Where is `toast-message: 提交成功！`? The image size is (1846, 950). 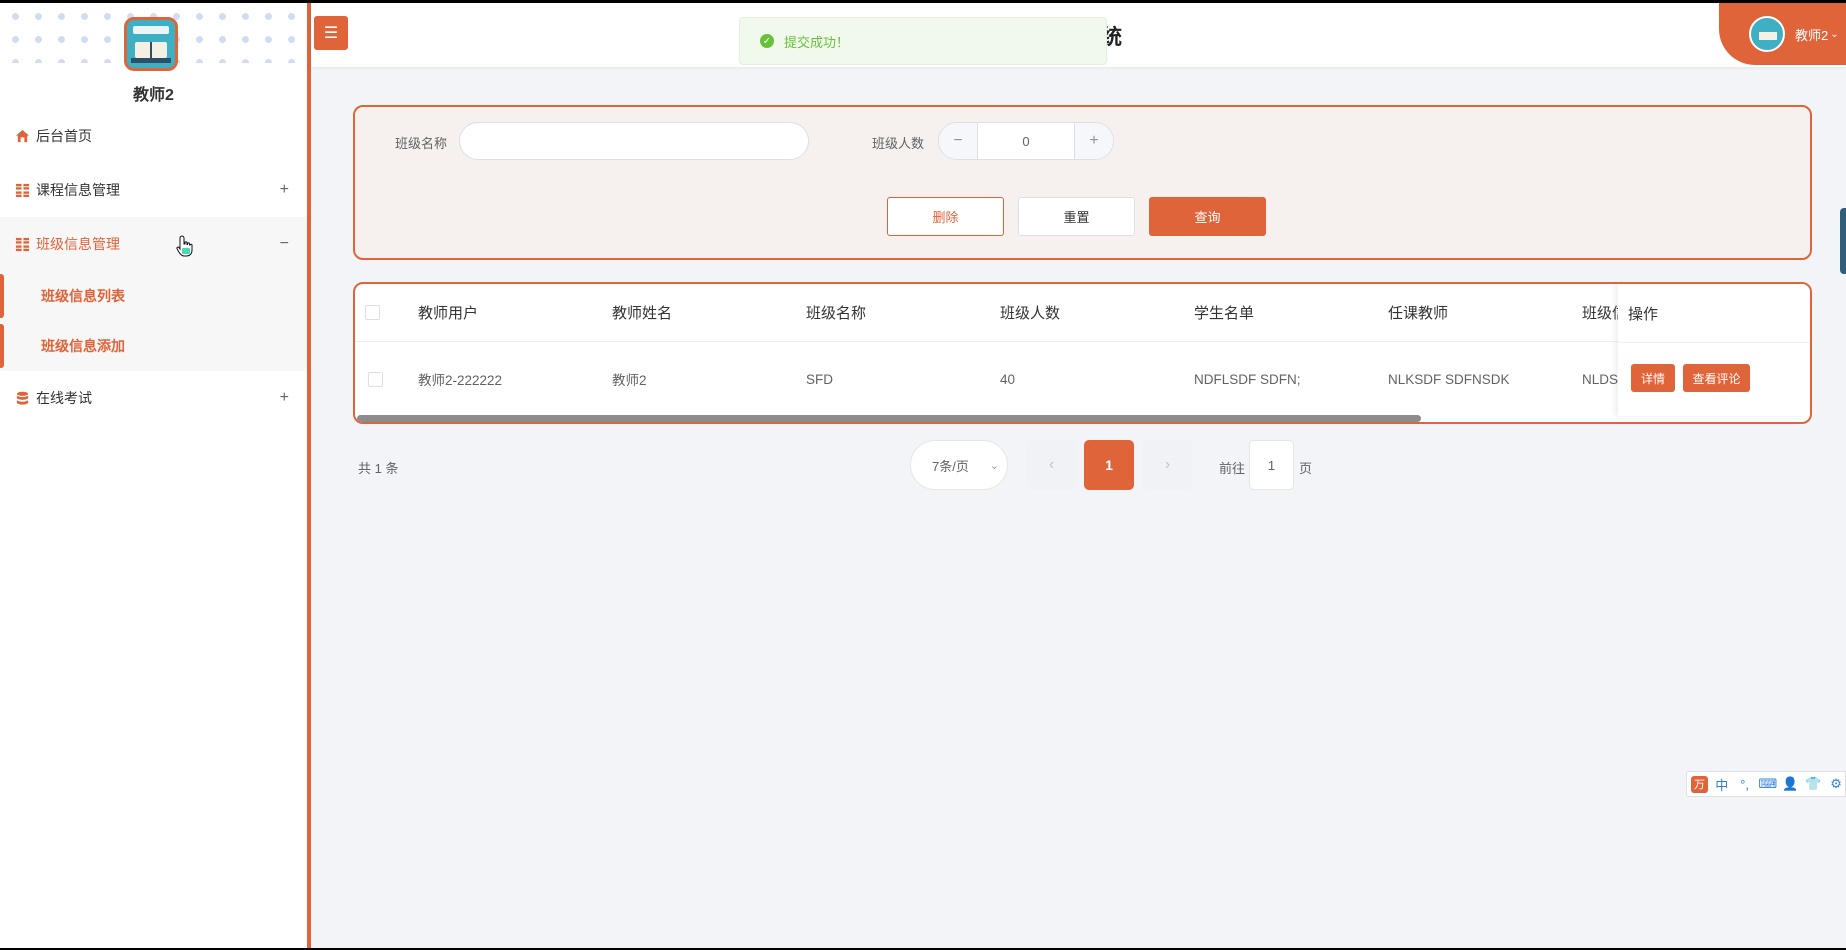
toast-message: 提交成功！ is located at coordinates (817, 42).